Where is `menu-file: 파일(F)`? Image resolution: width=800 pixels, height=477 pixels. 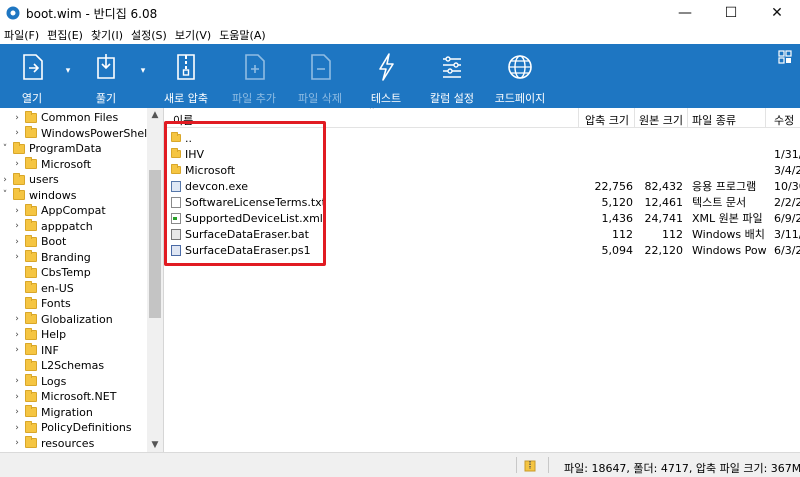 menu-file: 파일(F) is located at coordinates (21, 35).